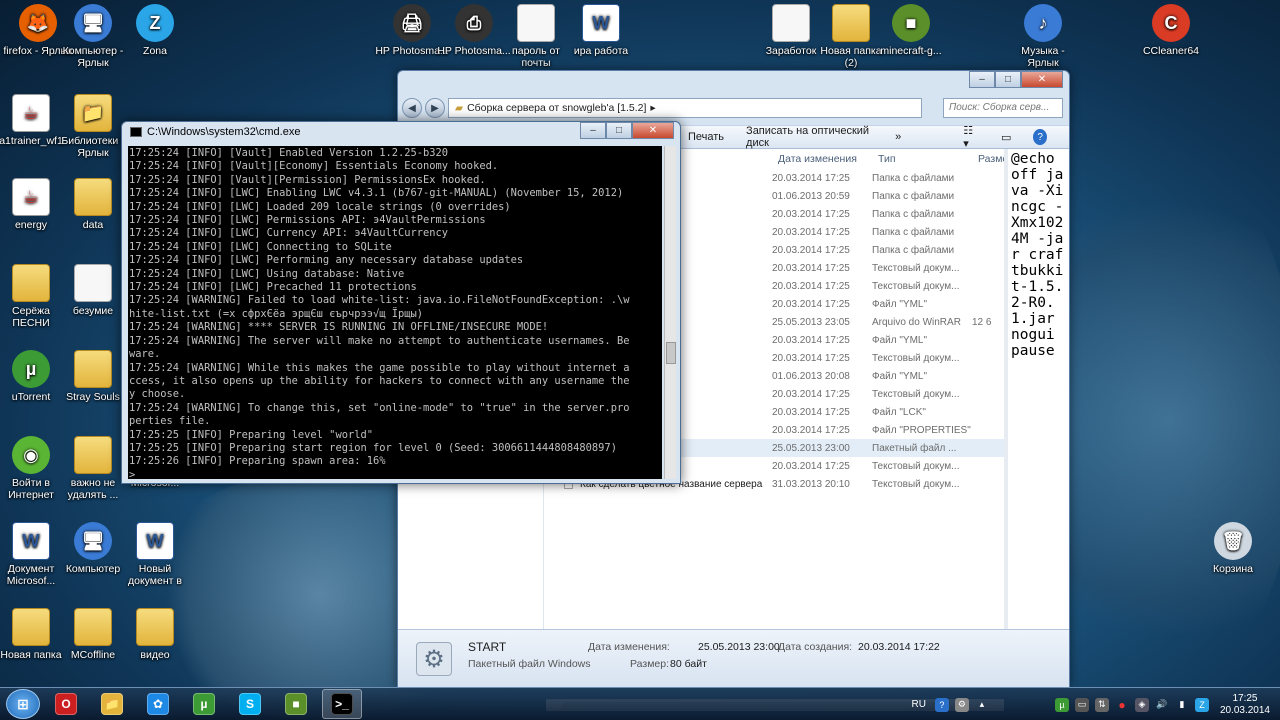 This screenshot has height=720, width=1280. Describe the element at coordinates (1171, 30) in the screenshot. I see `desktop-icon: C CCleaner64` at that location.